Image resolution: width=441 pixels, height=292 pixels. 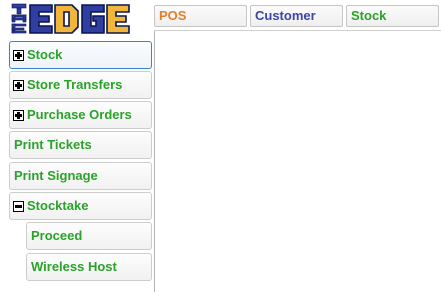 What do you see at coordinates (57, 235) in the screenshot?
I see `sidebar-item-label: Proceed` at bounding box center [57, 235].